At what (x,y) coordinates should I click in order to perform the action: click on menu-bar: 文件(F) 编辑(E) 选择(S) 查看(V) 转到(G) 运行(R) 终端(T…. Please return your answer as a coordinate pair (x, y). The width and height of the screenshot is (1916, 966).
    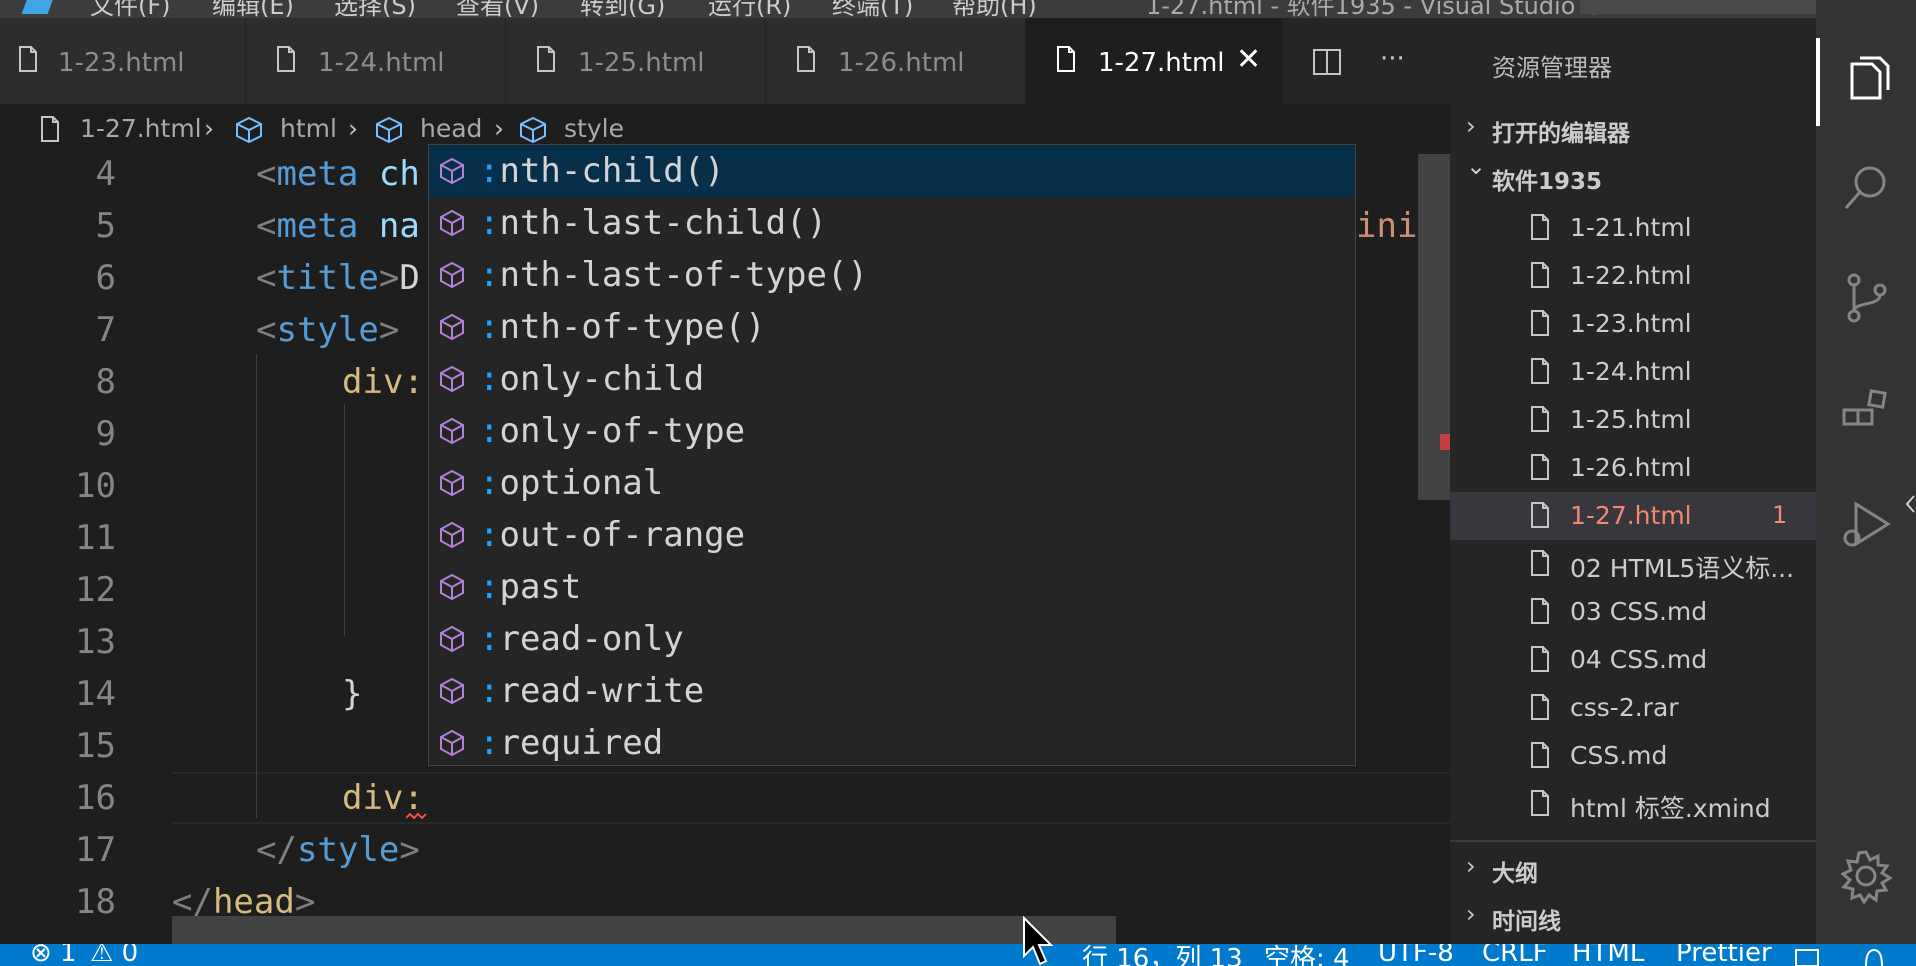
    Looking at the image, I should click on (958, 9).